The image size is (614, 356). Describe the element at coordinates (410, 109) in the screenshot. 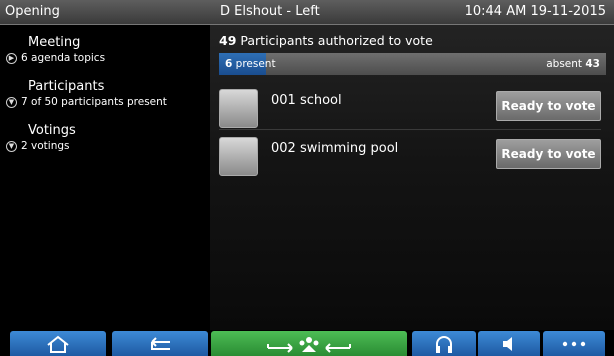

I see `participant-row: 001 school Ready to vote` at that location.